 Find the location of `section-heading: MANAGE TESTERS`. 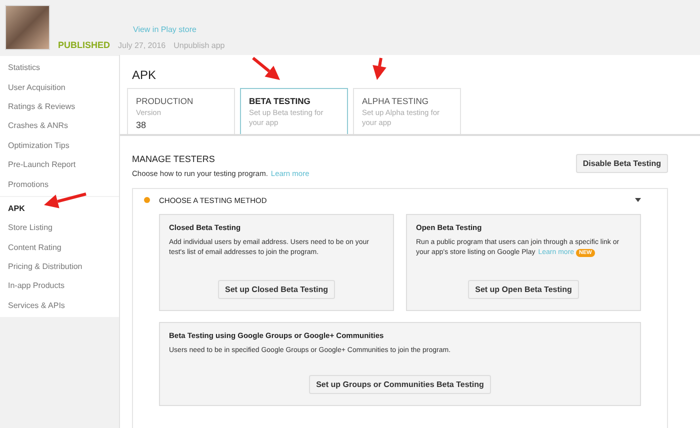

section-heading: MANAGE TESTERS is located at coordinates (174, 159).